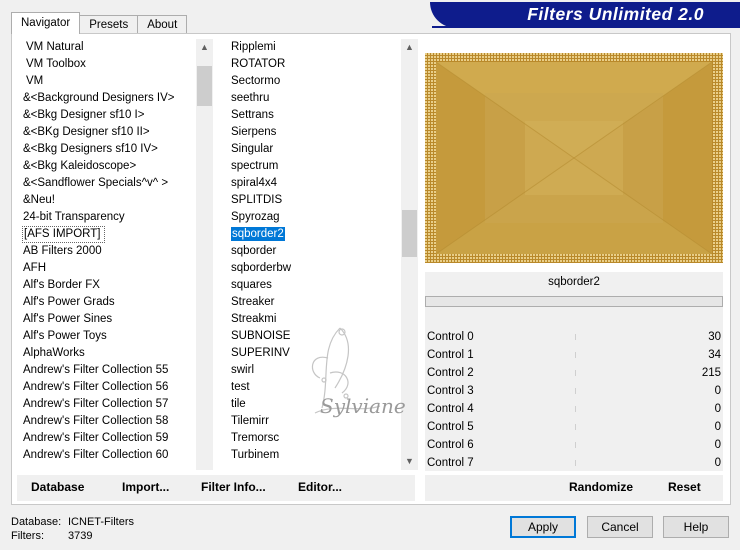  What do you see at coordinates (115, 234) in the screenshot?
I see `category-item: [AFS IMPORT]` at bounding box center [115, 234].